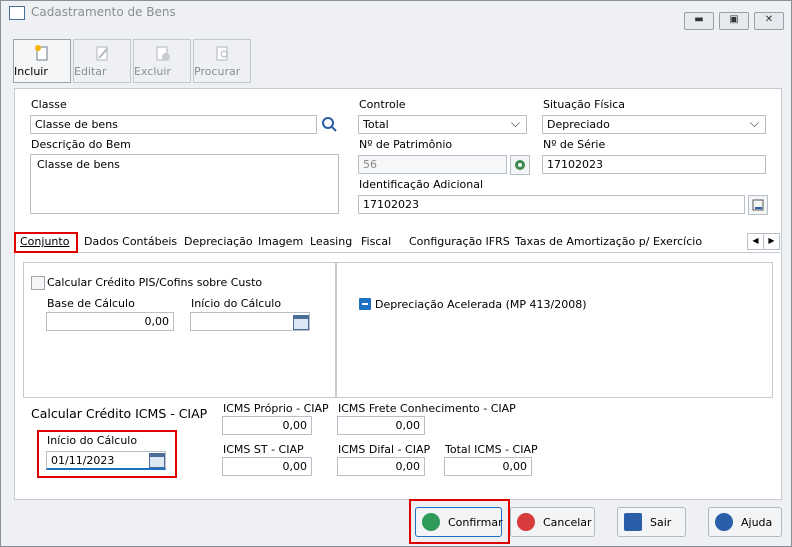 The height and width of the screenshot is (547, 792). I want to click on base-calculo-label: Base de Cálculo, so click(91, 303).